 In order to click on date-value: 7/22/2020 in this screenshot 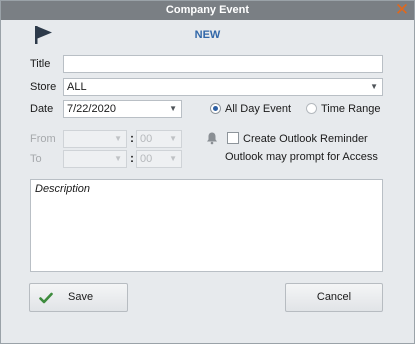, I will do `click(91, 109)`.